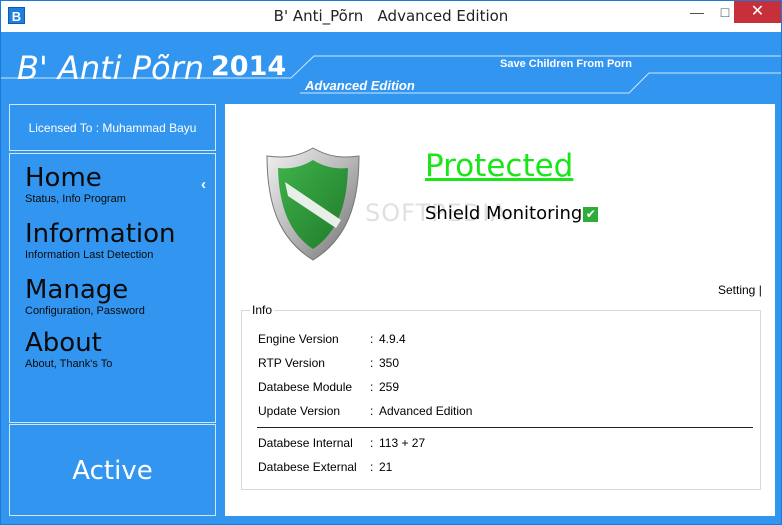 The image size is (782, 525). I want to click on info-row-external: Databese External:21, so click(325, 467).